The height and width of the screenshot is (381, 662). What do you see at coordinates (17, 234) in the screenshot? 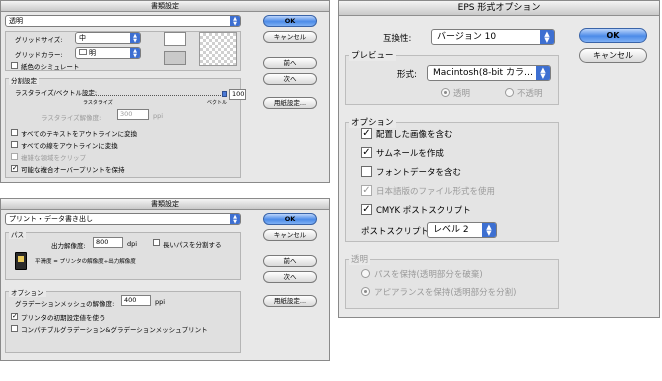
I see `path-title: パス` at bounding box center [17, 234].